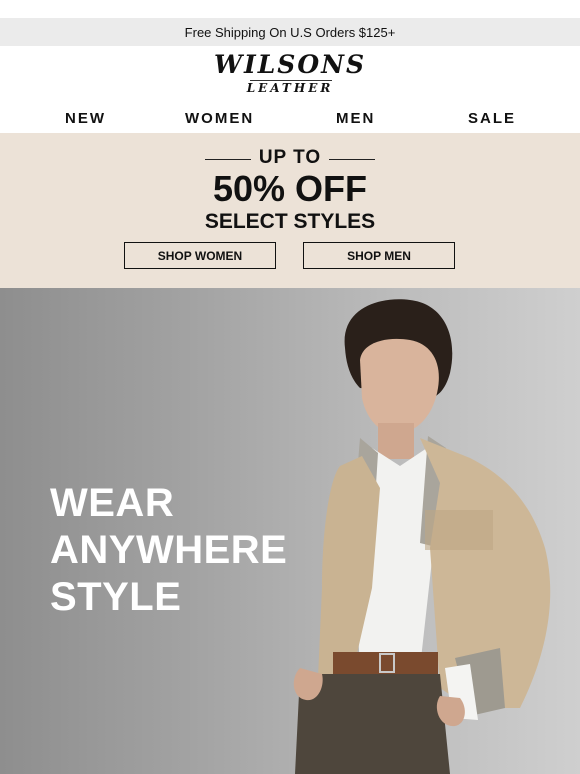 Image resolution: width=580 pixels, height=774 pixels. I want to click on hero-line-2: ANYWHERE, so click(169, 550).